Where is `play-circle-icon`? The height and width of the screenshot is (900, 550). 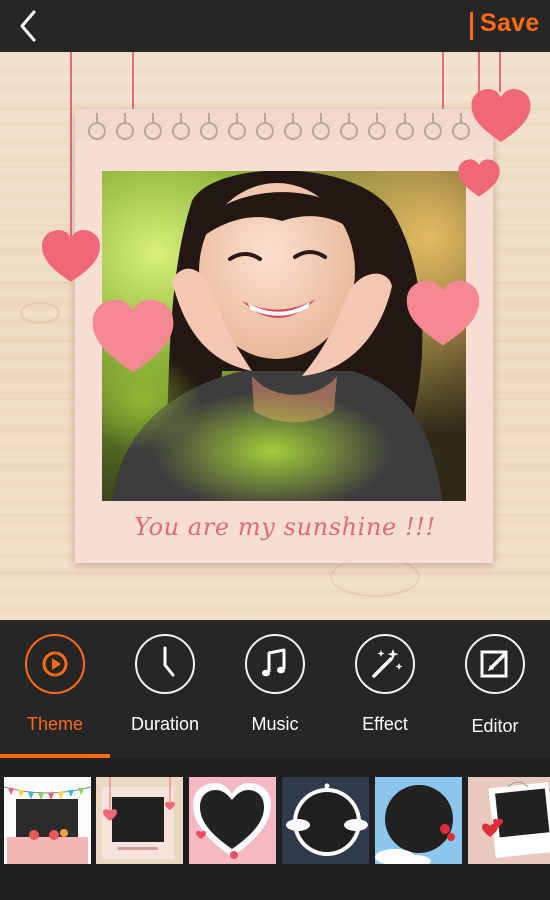 play-circle-icon is located at coordinates (55, 664).